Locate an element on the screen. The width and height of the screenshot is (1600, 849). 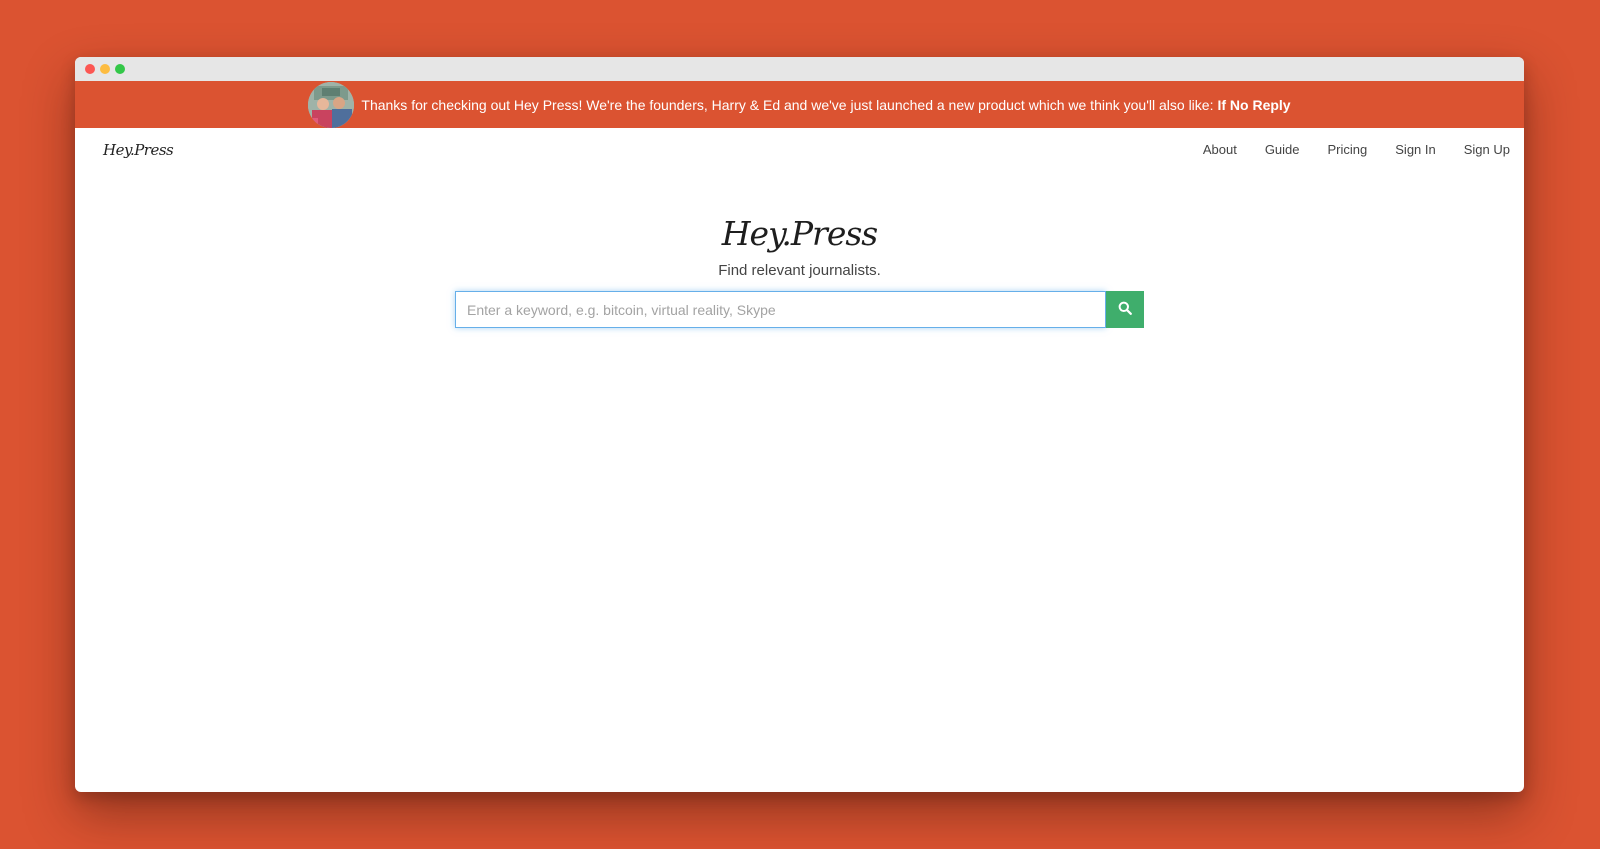
nav-sign-in-link: Sign In is located at coordinates (1415, 149).